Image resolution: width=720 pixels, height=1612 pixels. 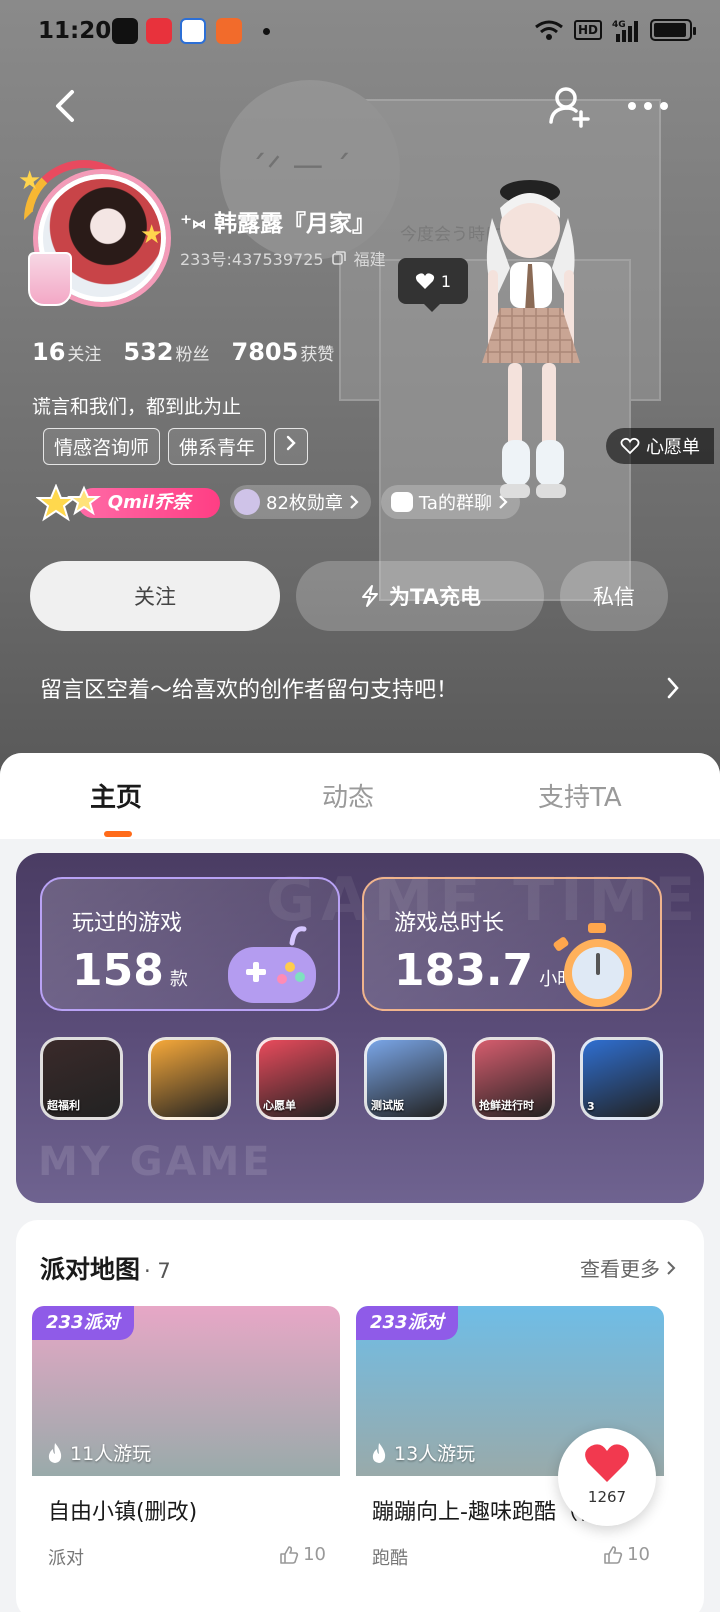 I want to click on charge-button: 为TA充电, so click(x=420, y=596).